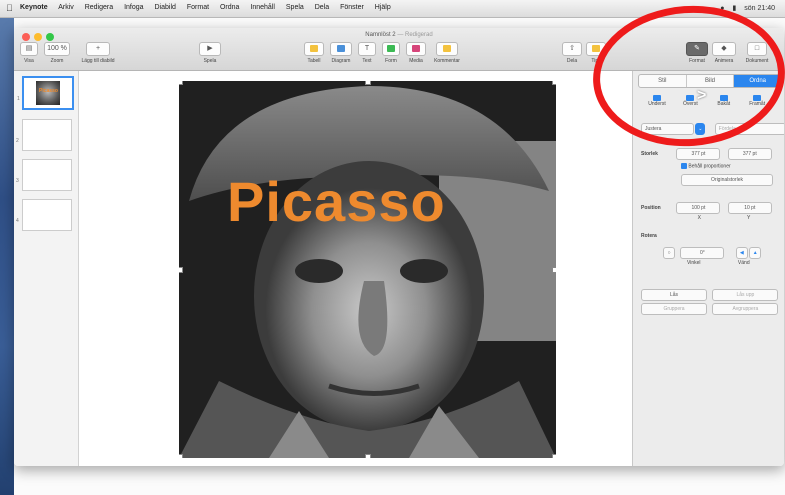 The height and width of the screenshot is (495, 785). I want to click on animera-button: ◆ Animera, so click(724, 53).